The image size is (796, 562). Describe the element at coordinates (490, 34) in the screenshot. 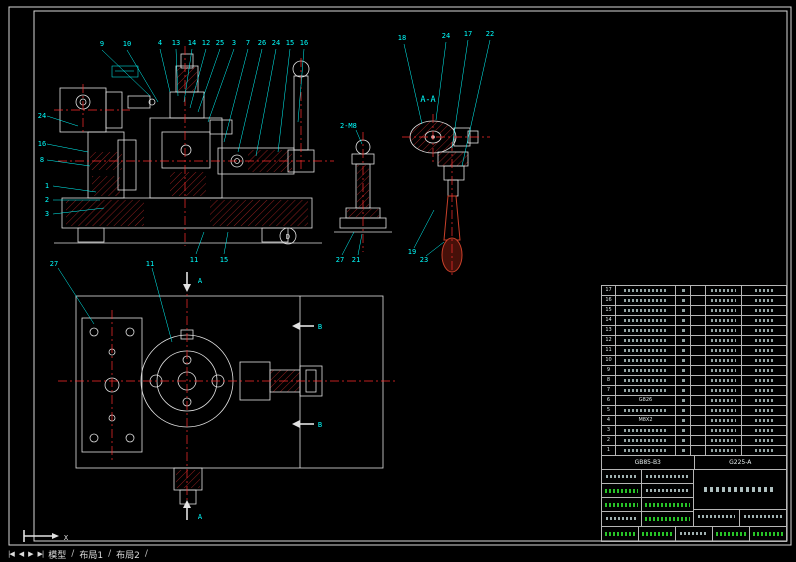

I see `callout-label: 22` at that location.